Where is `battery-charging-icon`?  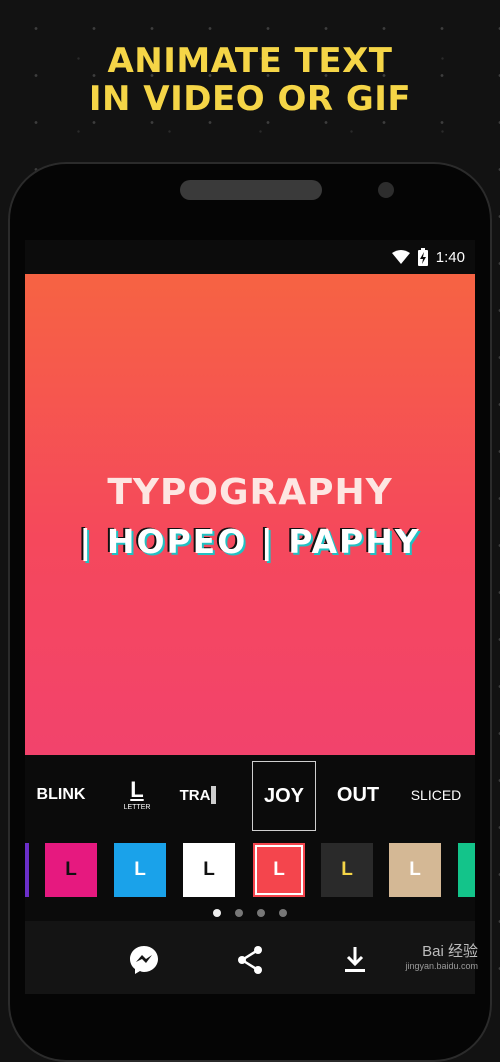 battery-charging-icon is located at coordinates (422, 257).